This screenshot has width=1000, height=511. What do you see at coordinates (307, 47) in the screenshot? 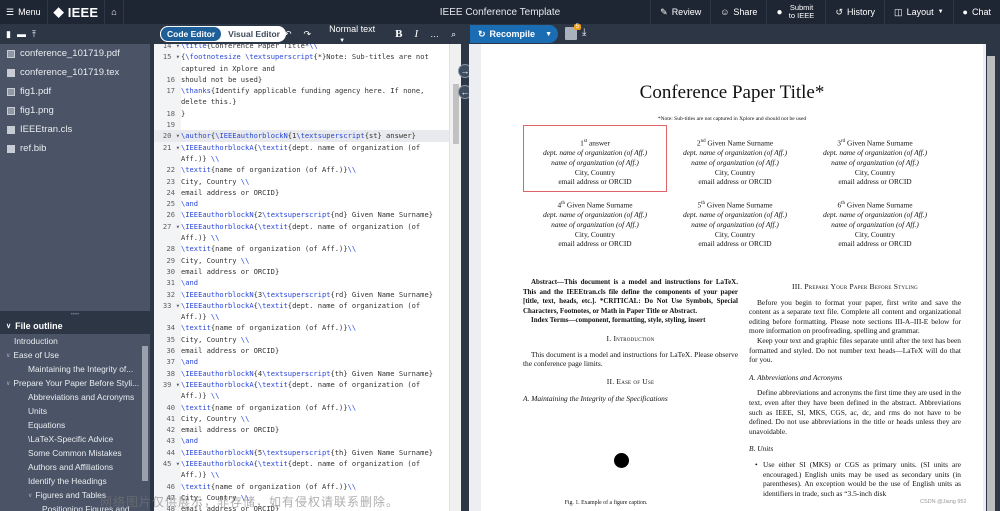
I see `code-line: 14 ▾ \title{Conference Paper Title*\\` at bounding box center [307, 47].